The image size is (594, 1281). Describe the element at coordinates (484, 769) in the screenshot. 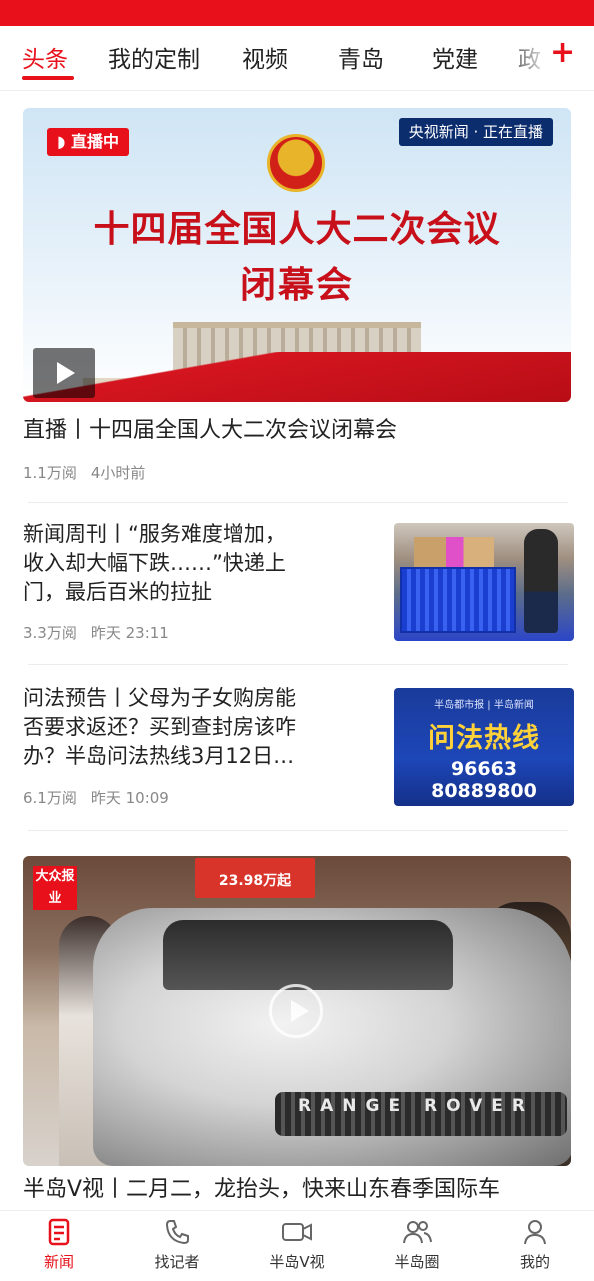

I see `hotline-number: 96663` at that location.